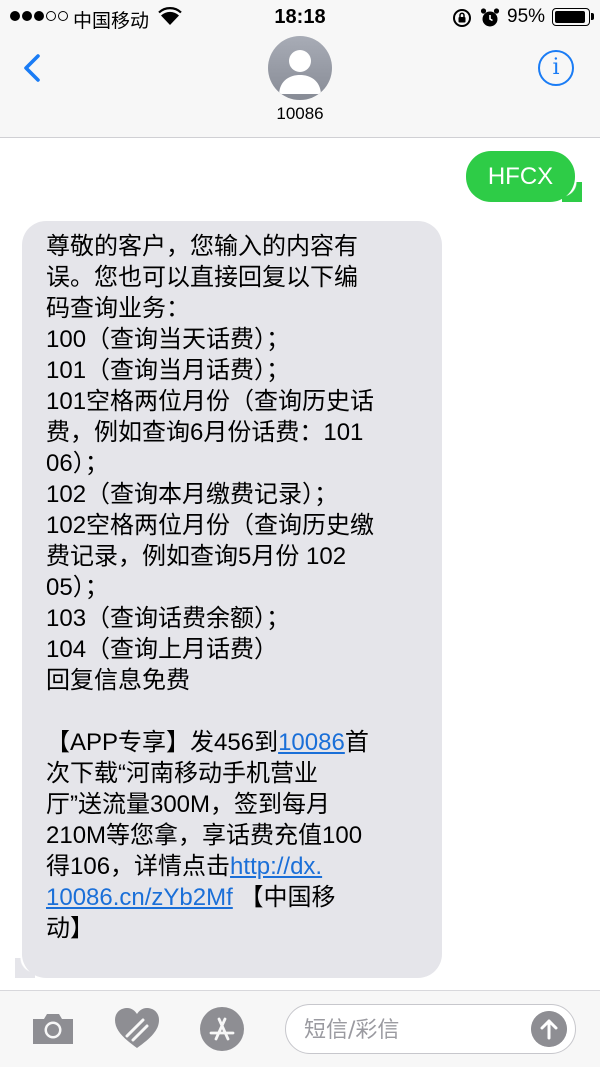 This screenshot has width=600, height=1067. I want to click on battery-icon, so click(573, 17).